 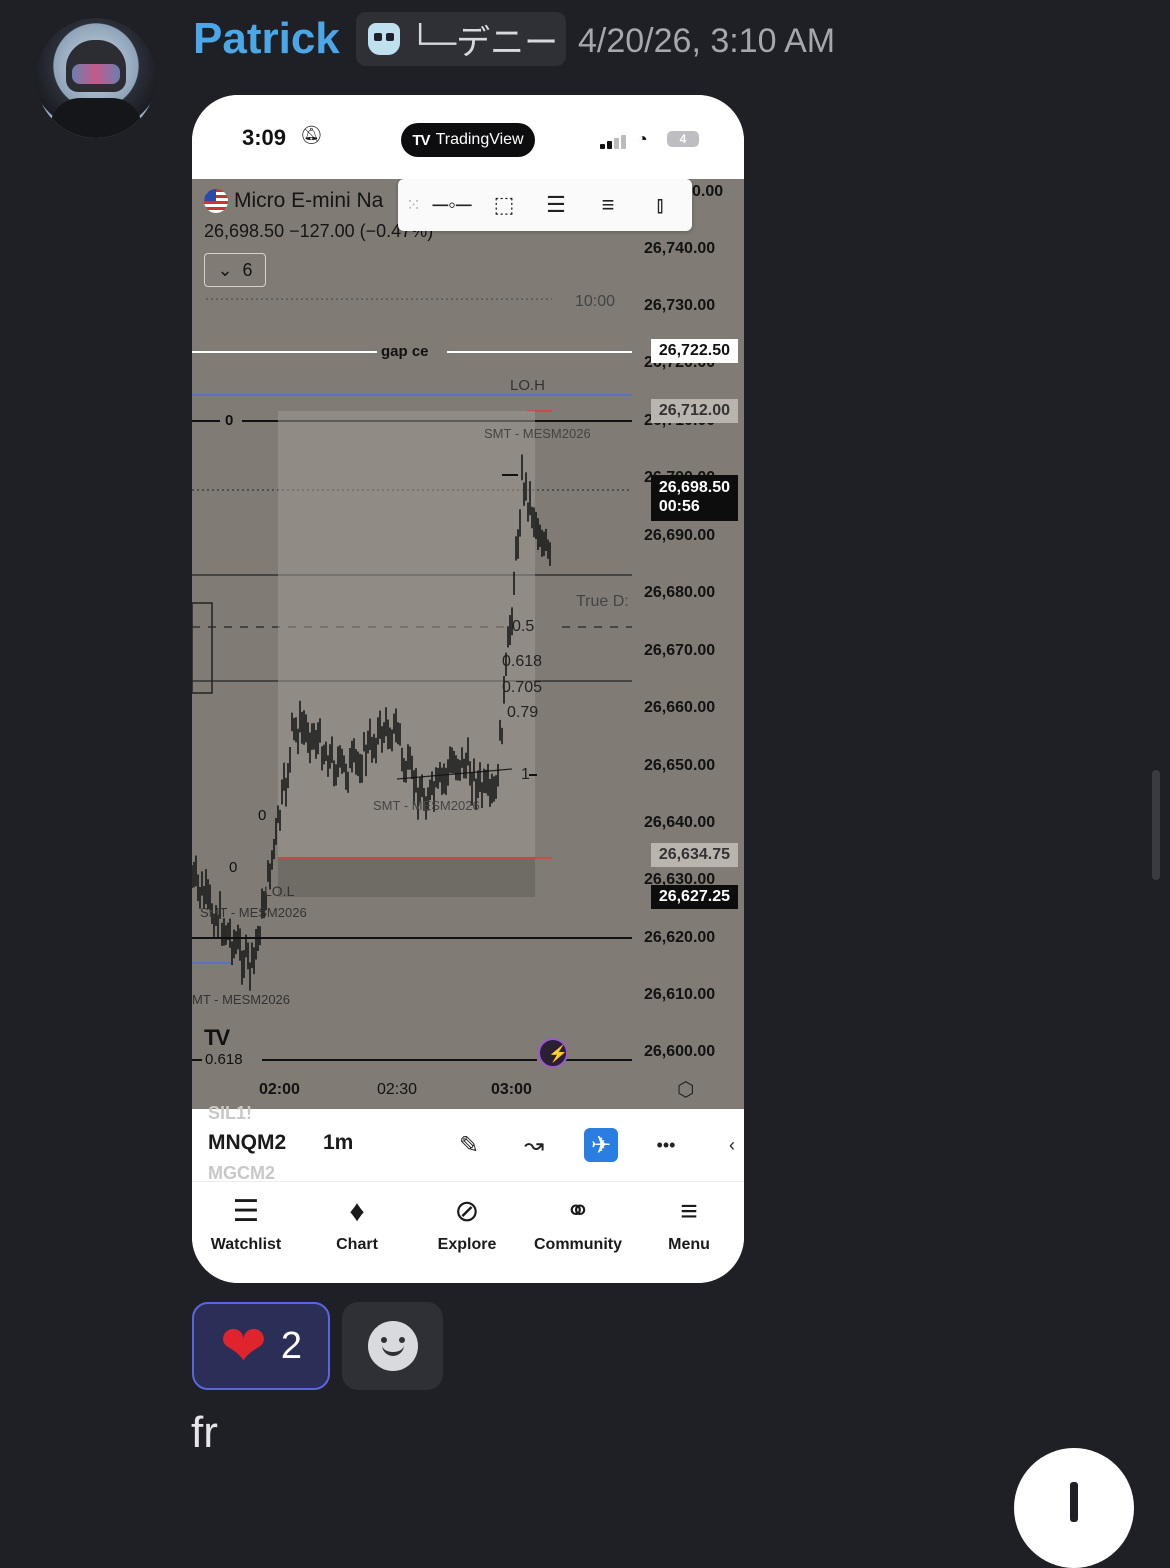 I want to click on chart-bottom-bar: SIL1! MNQM2 1m MGCM2 ✎ ↝ ✈ ••• ‹, so click(x=468, y=1143).